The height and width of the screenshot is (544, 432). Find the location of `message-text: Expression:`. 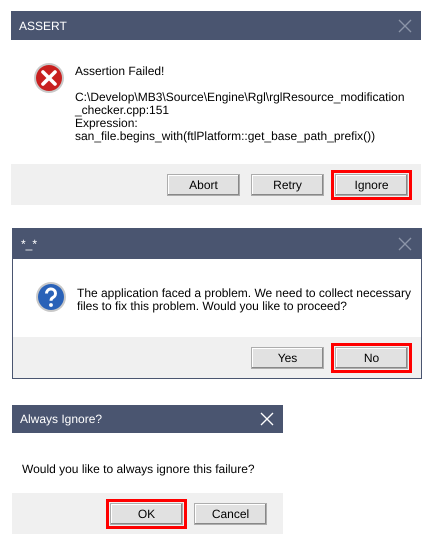

message-text: Expression: is located at coordinates (106, 123).